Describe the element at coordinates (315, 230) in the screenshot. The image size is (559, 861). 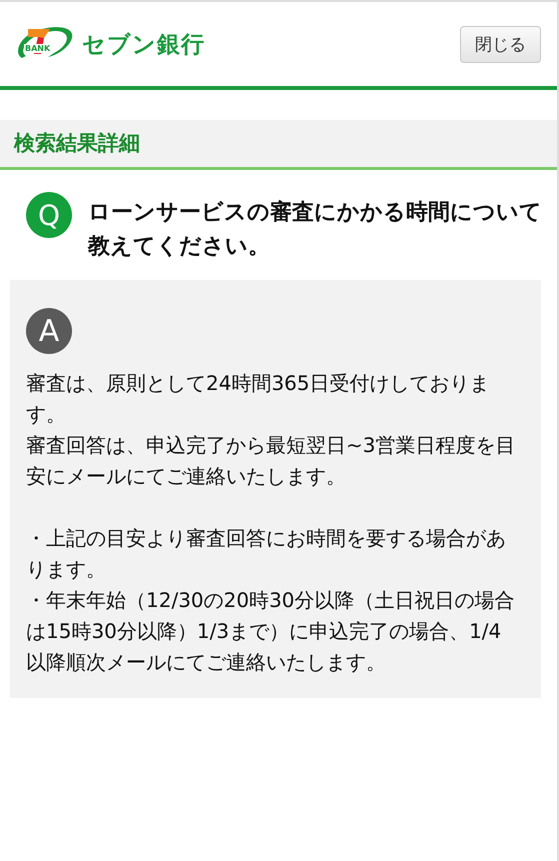
I see `question-text: ローンサービスの審査にかかる時間について教えてください。` at that location.